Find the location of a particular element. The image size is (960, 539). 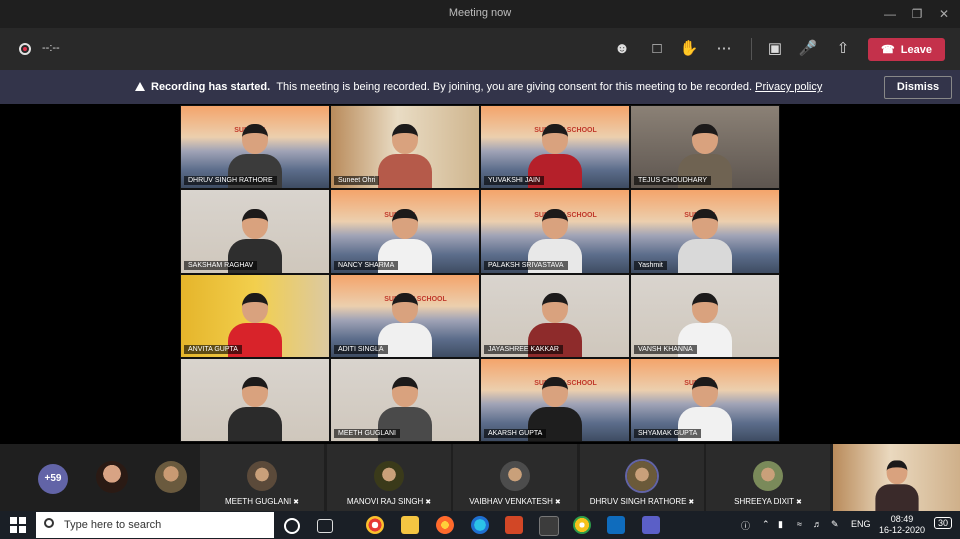

roster-name-text: MEETH GUGLANI is located at coordinates (258, 501).